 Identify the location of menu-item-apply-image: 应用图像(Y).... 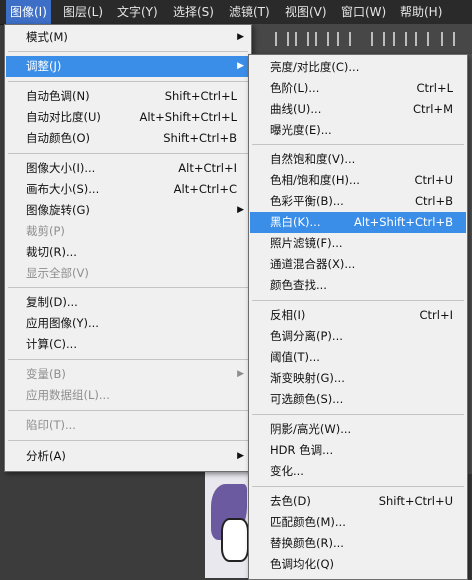
(128, 323).